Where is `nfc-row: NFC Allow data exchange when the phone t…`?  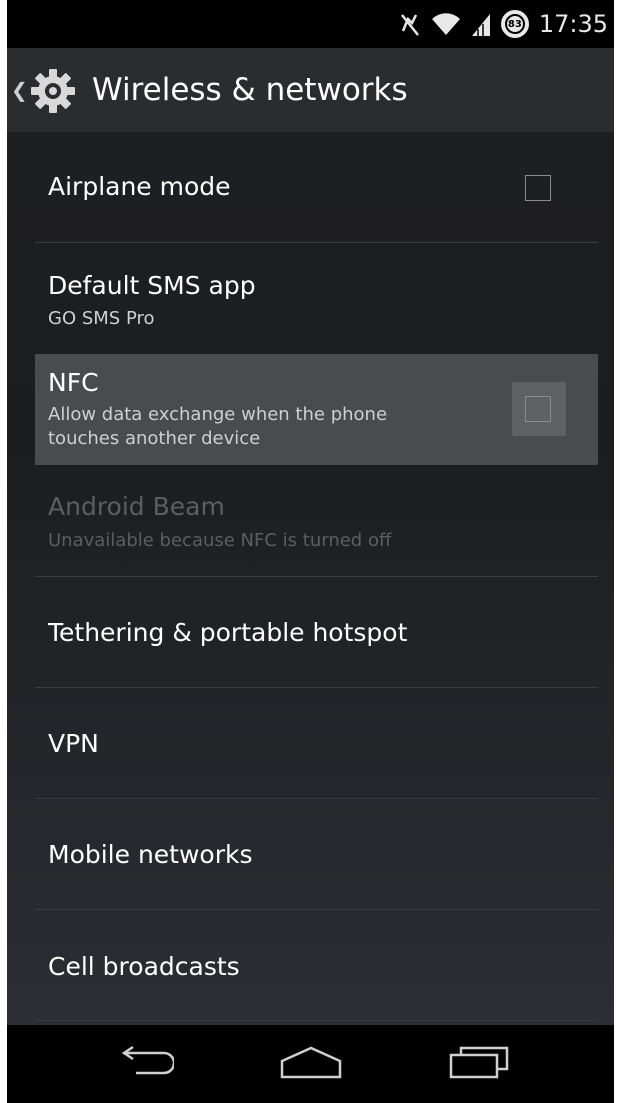
nfc-row: NFC Allow data exchange when the phone t… is located at coordinates (316, 409).